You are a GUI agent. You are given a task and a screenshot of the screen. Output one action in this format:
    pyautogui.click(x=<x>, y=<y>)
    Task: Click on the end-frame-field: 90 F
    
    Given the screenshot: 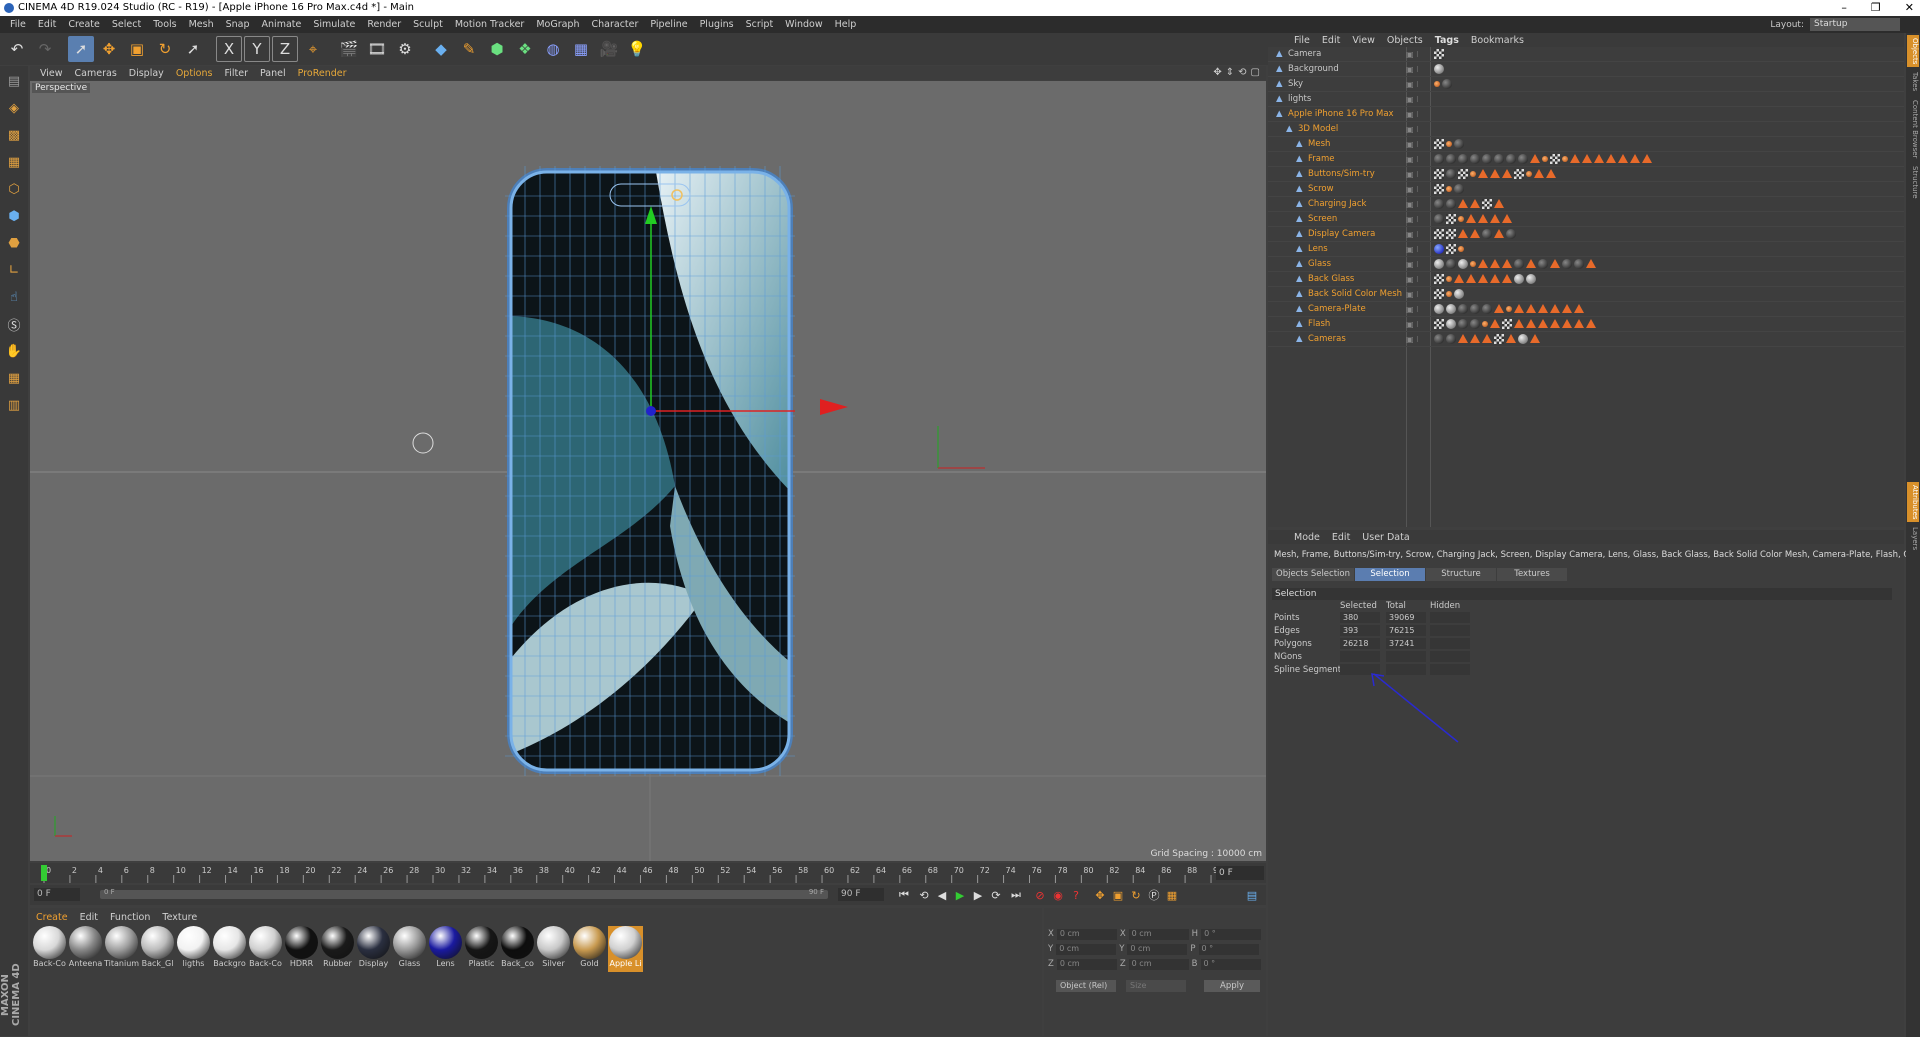 What is the action you would take?
    pyautogui.click(x=861, y=894)
    